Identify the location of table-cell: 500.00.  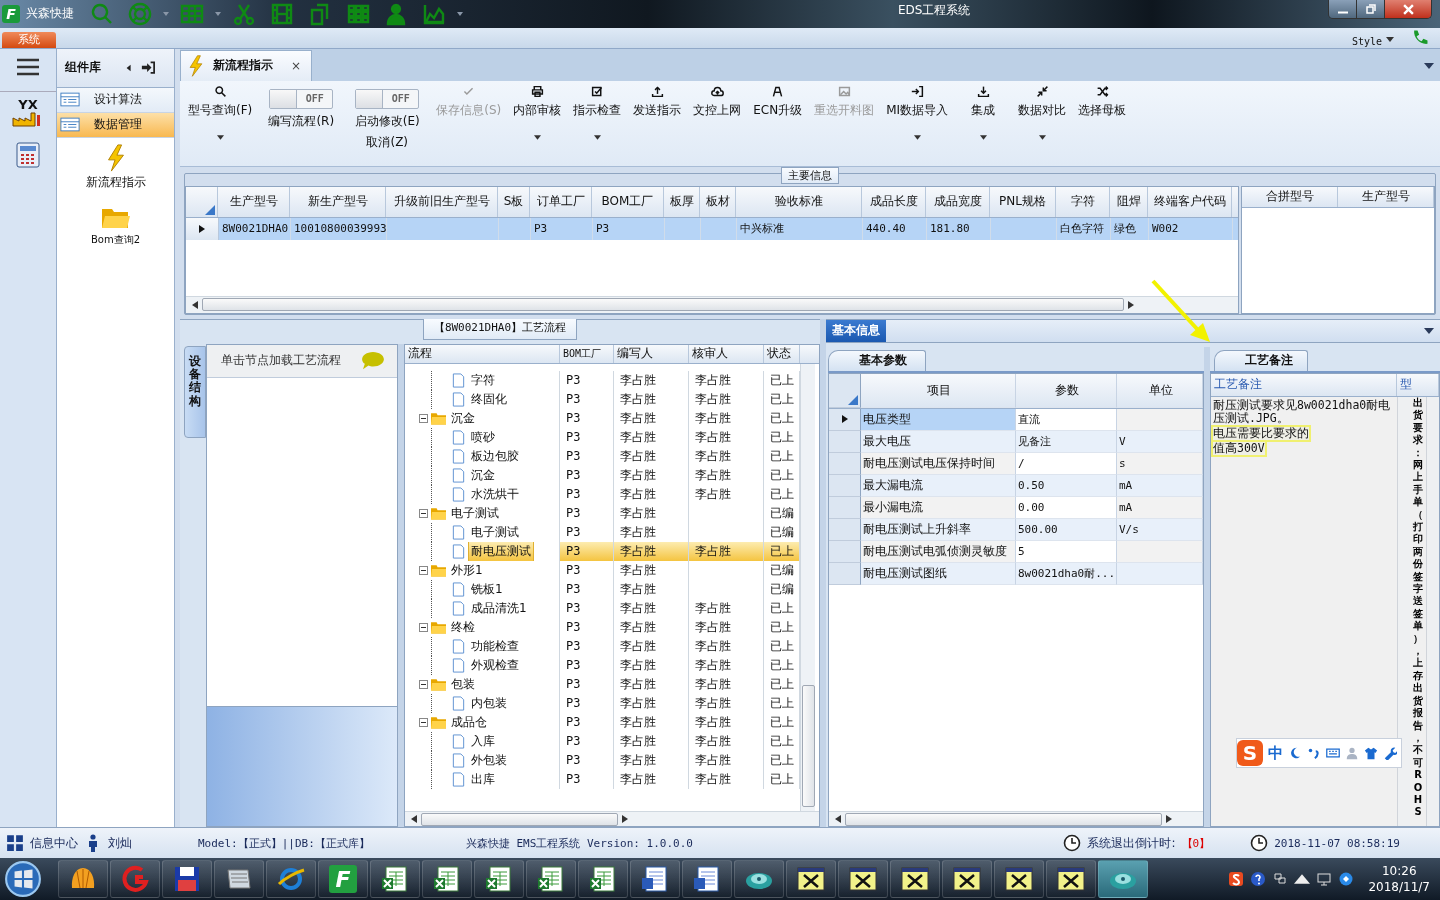
(1066, 529).